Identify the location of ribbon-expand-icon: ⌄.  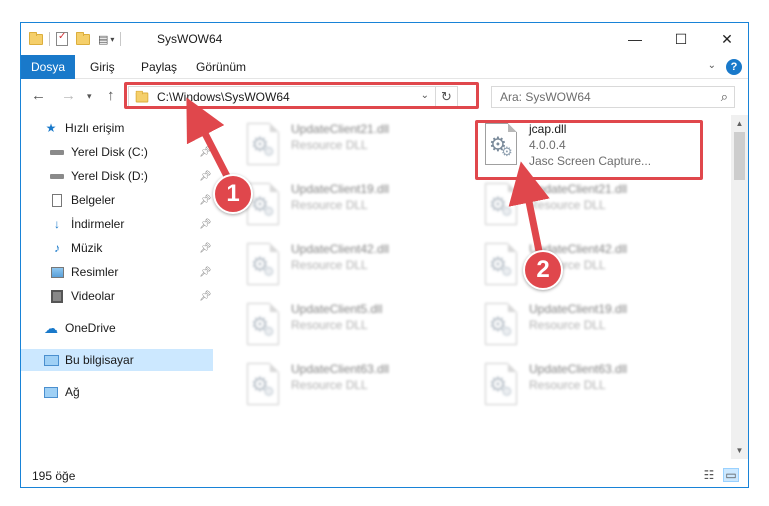
(712, 65).